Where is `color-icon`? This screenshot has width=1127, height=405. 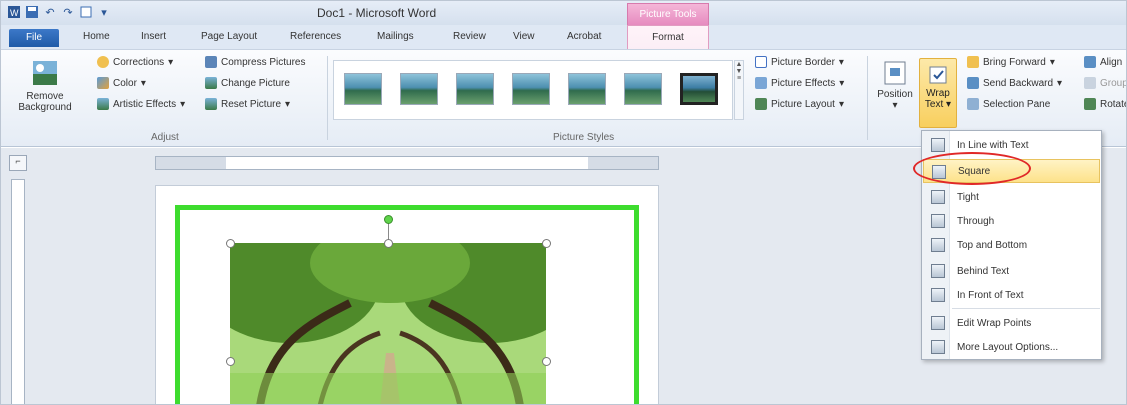 color-icon is located at coordinates (103, 83).